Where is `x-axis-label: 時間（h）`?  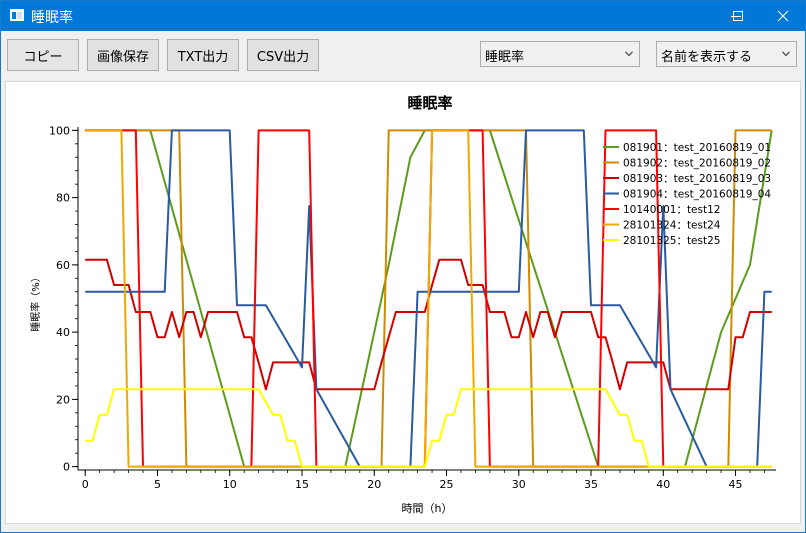 x-axis-label: 時間（h） is located at coordinates (427, 508).